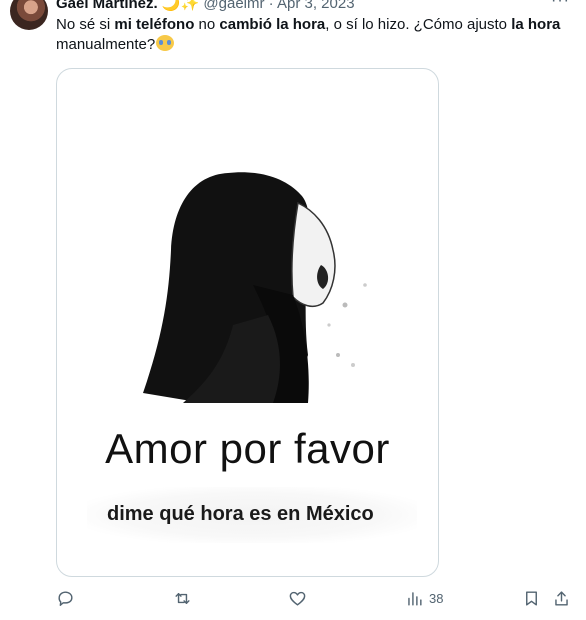 The height and width of the screenshot is (620, 586). I want to click on tweet-text-bold: mi teléfono, so click(154, 24).